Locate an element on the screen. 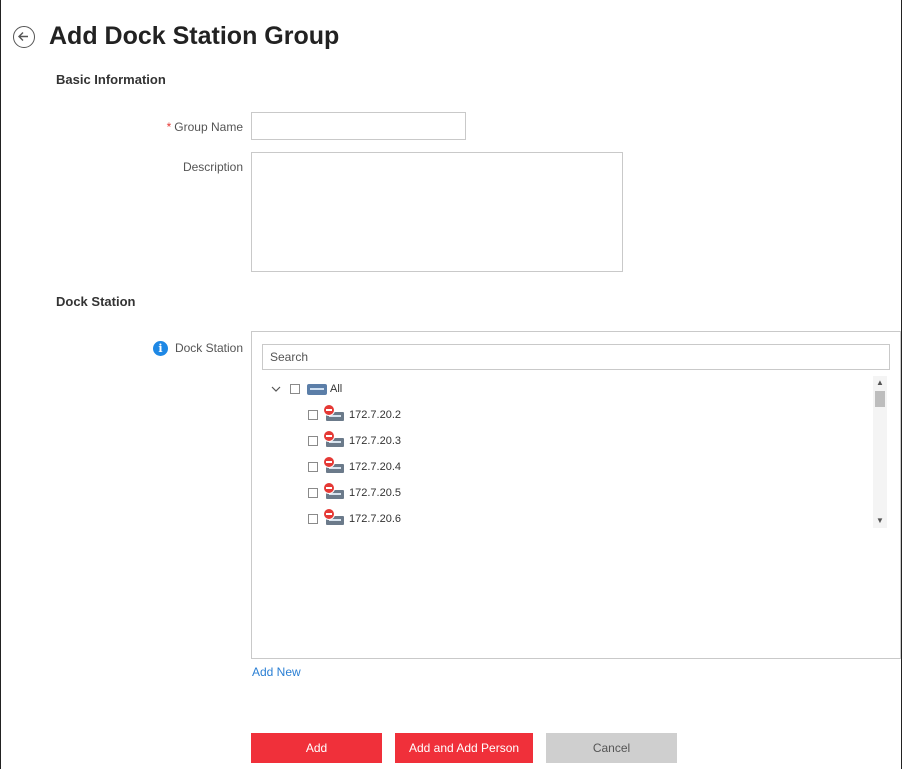 This screenshot has width=902, height=769. chevron-down-icon is located at coordinates (276, 389).